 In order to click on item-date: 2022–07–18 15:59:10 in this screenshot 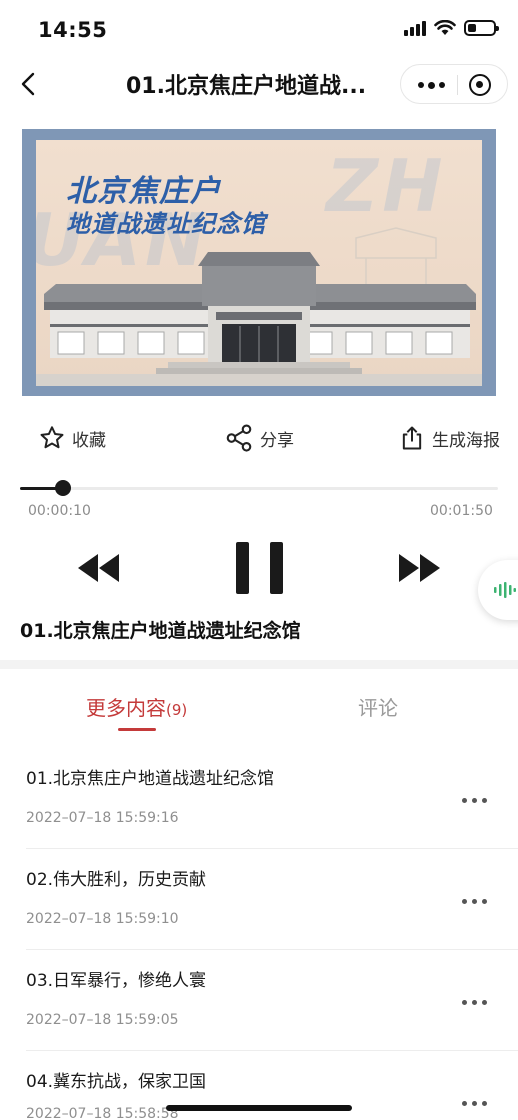, I will do `click(102, 919)`.